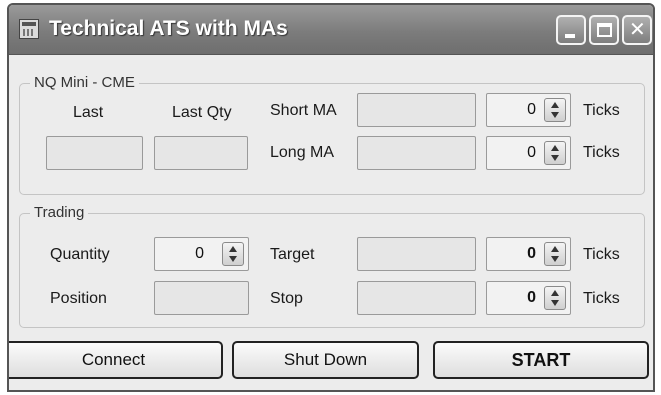 This screenshot has width=661, height=395. I want to click on stop-ticks-value: 0, so click(531, 297).